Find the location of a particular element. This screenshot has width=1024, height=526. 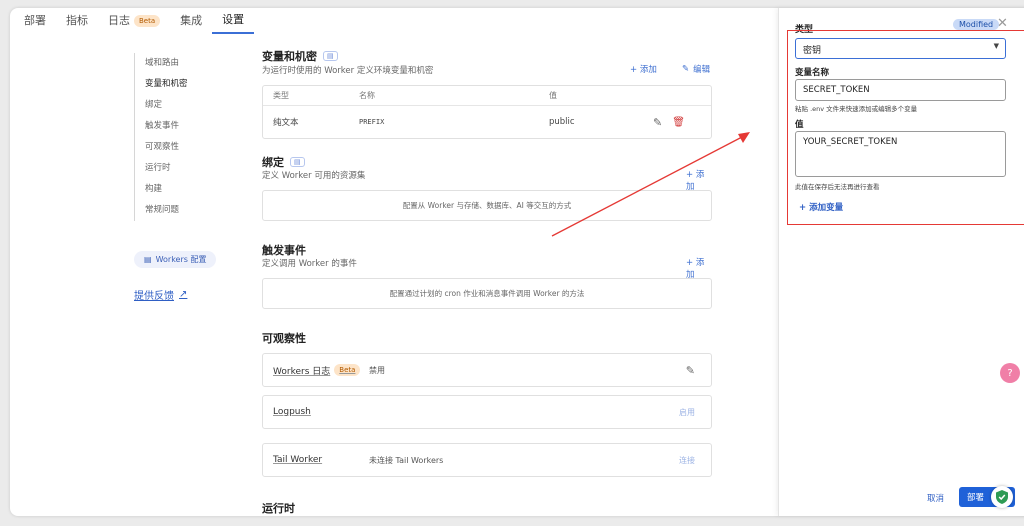

tab-bar: 部署 指标 日志 Beta 集成 设置 is located at coordinates (132, 21).